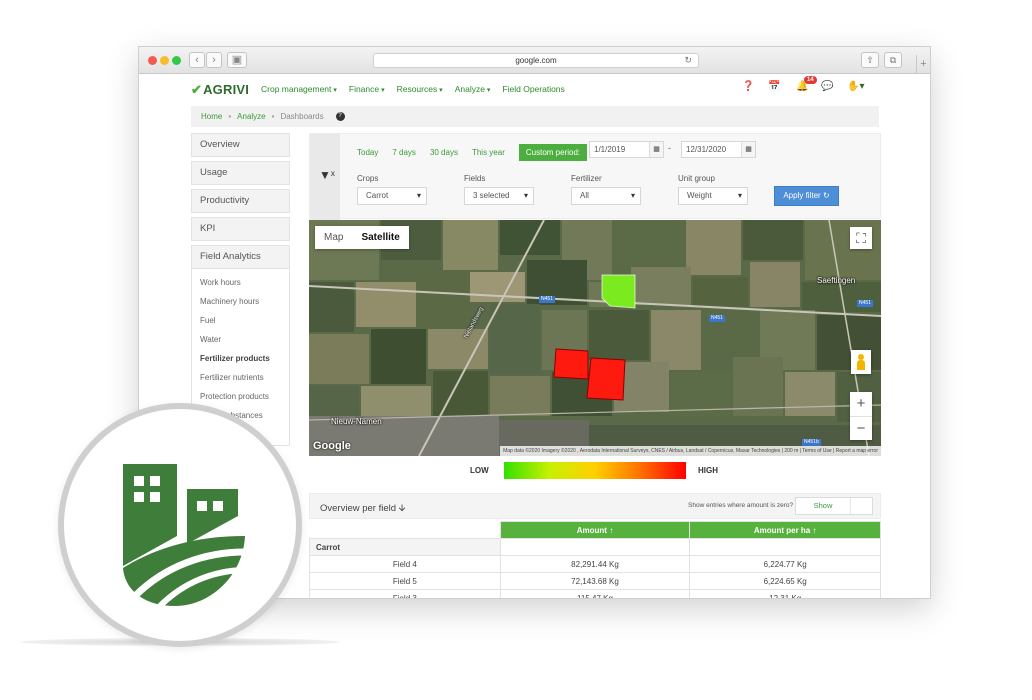 This screenshot has width=1032, height=700. I want to click on help-icon: ❓, so click(748, 86).